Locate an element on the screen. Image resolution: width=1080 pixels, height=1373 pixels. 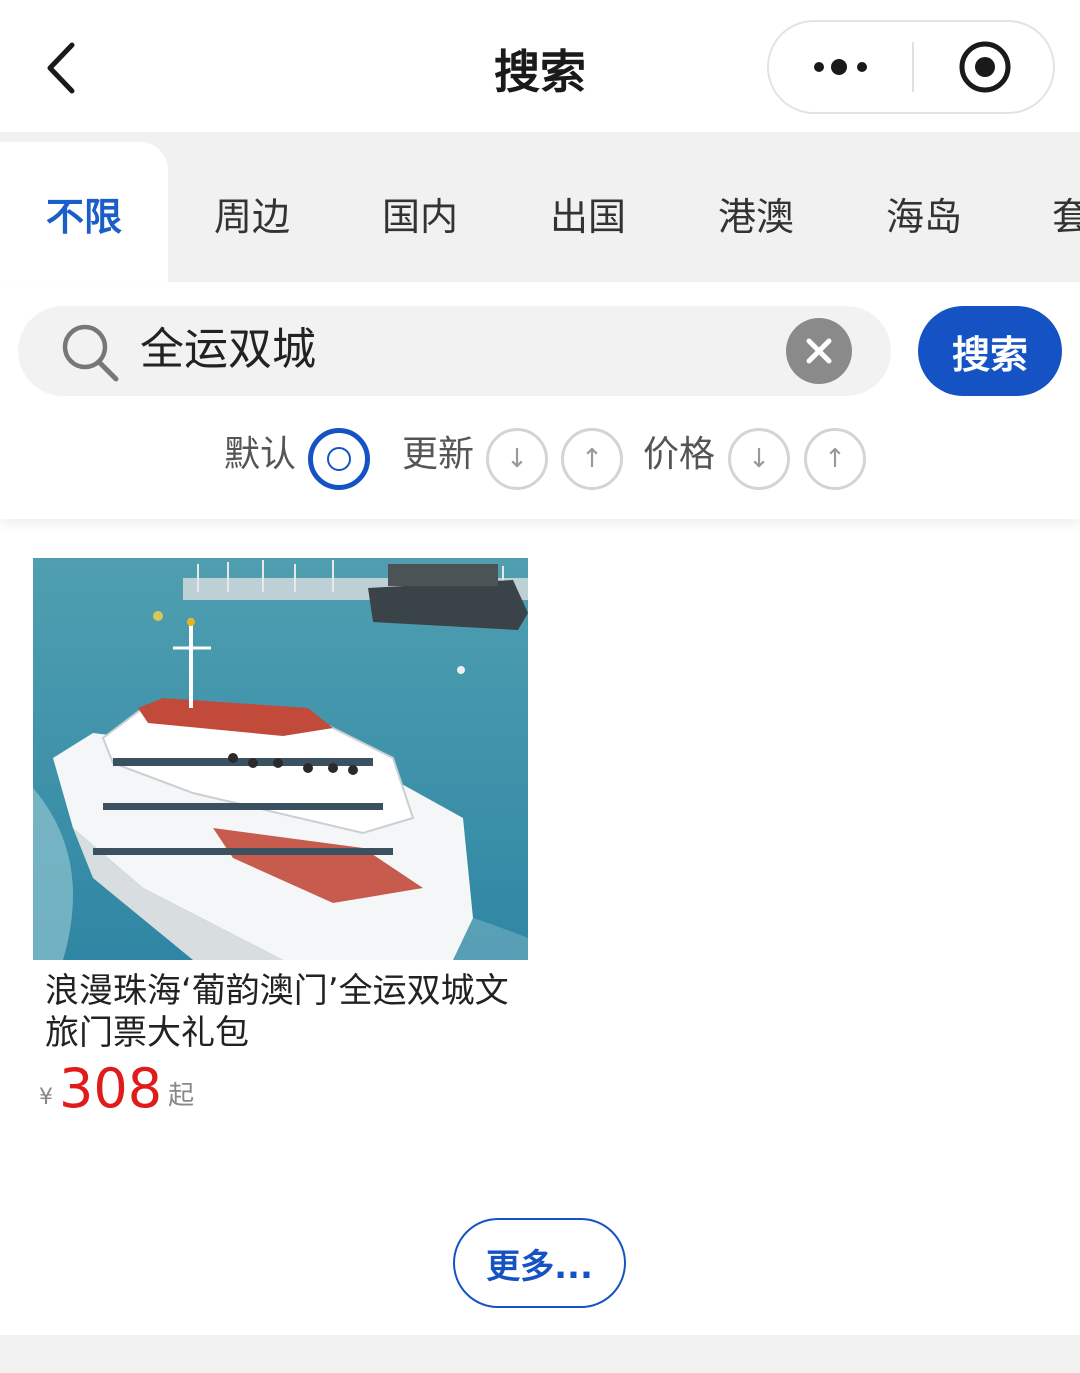
currency-symbol: ¥ is located at coordinates (46, 1097).